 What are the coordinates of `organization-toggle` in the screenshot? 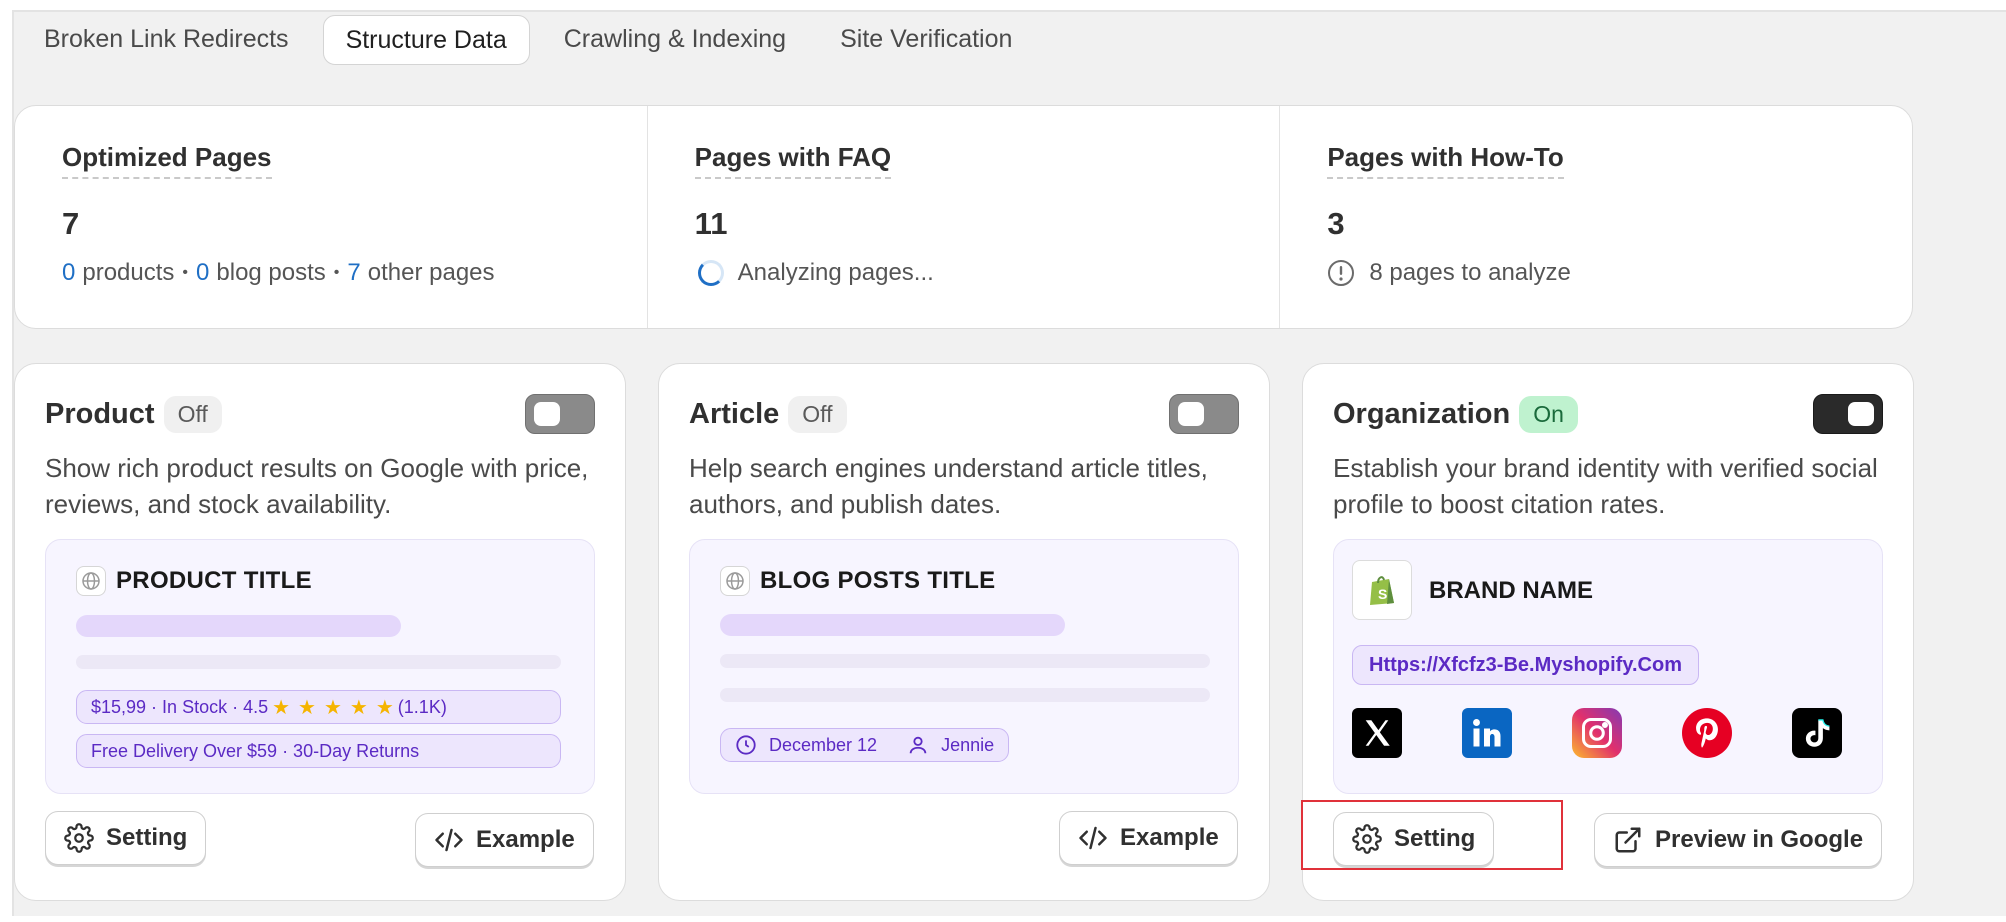 It's located at (1848, 414).